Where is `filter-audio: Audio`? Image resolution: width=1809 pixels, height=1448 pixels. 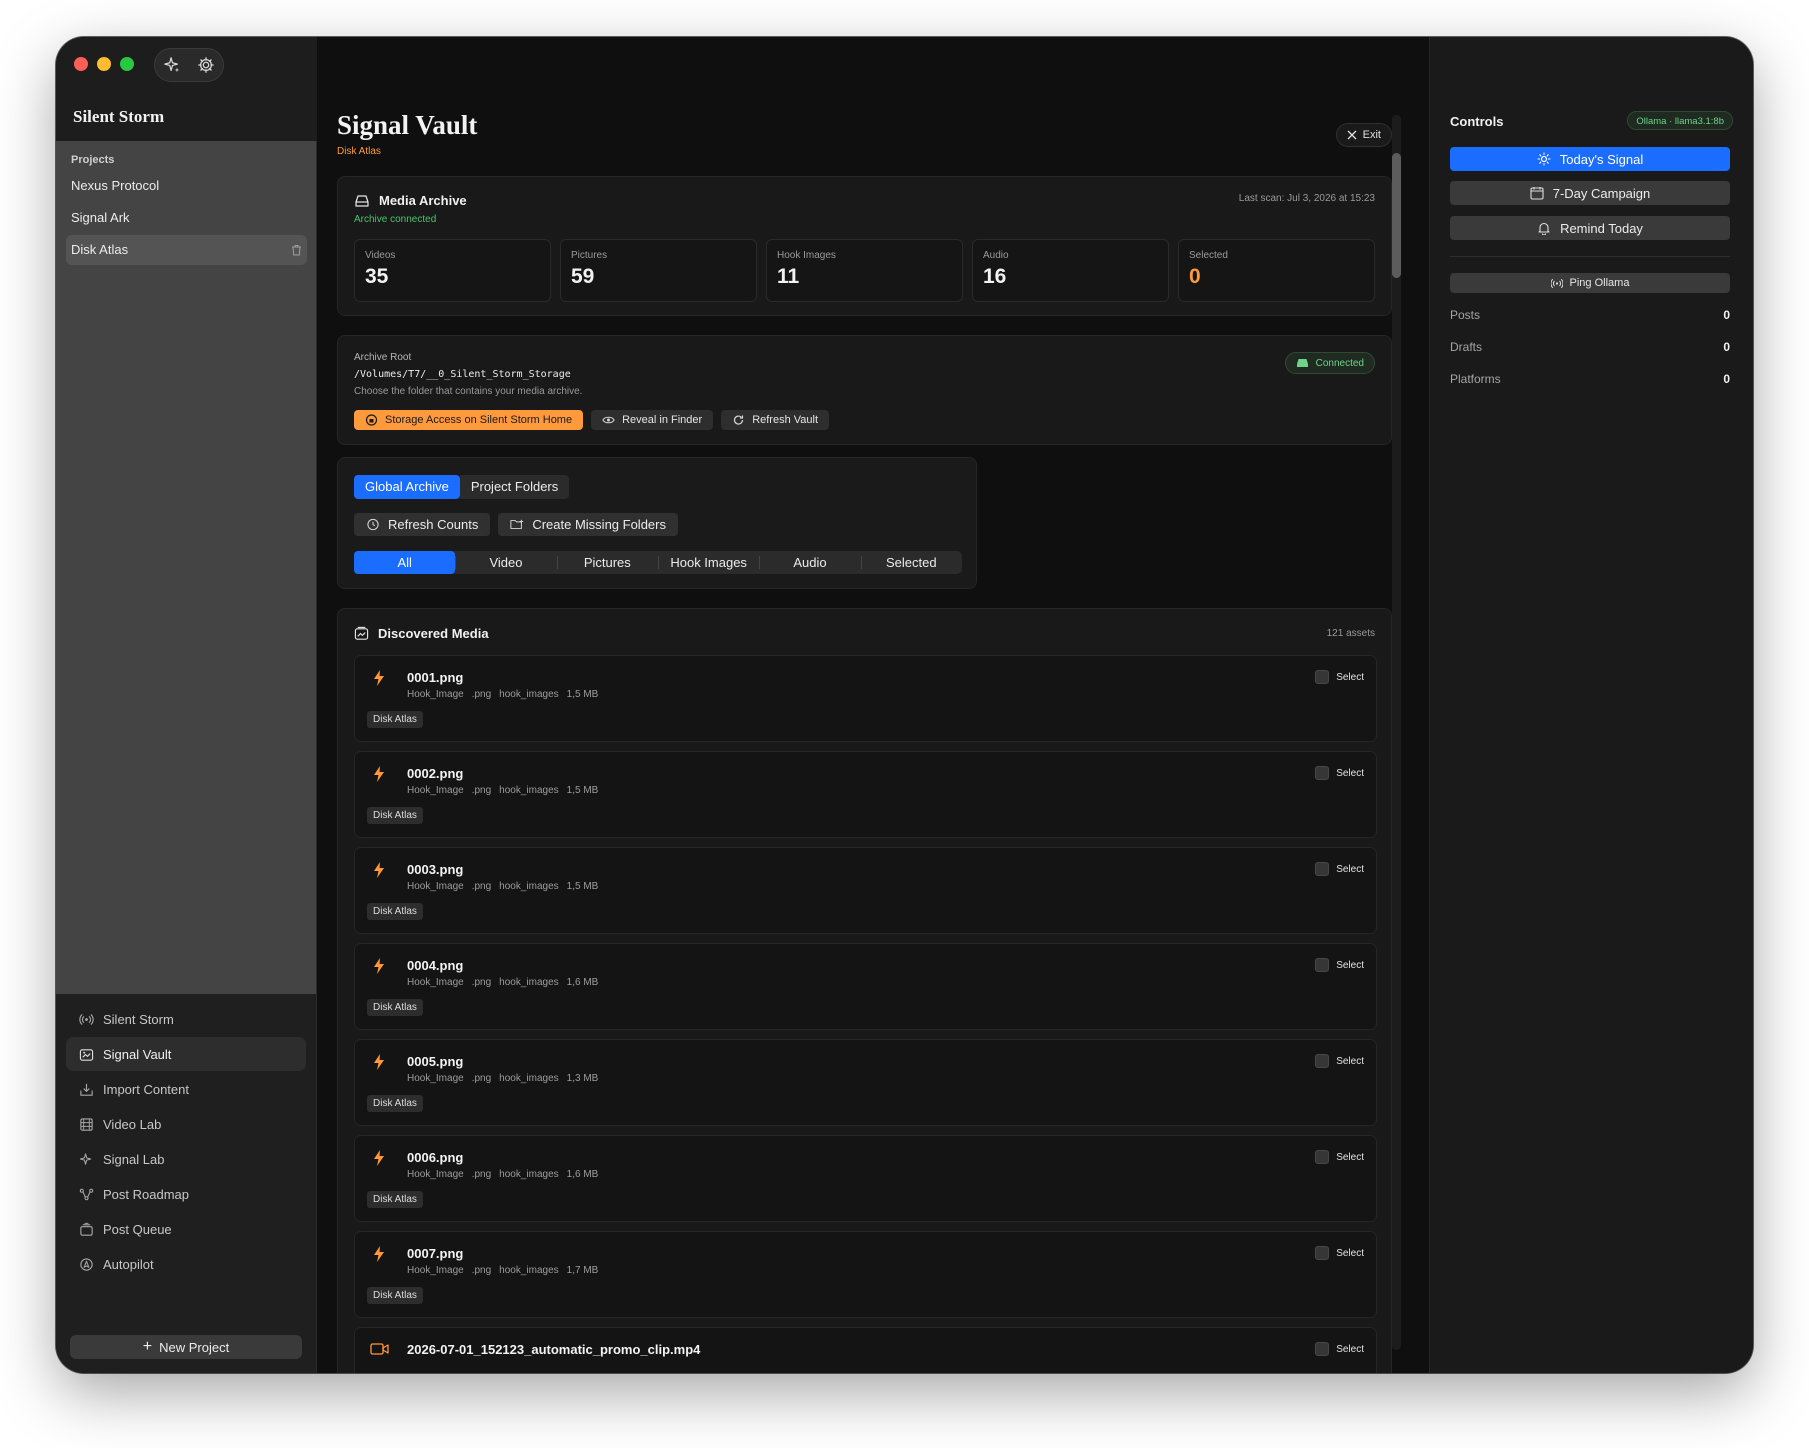 filter-audio: Audio is located at coordinates (809, 562).